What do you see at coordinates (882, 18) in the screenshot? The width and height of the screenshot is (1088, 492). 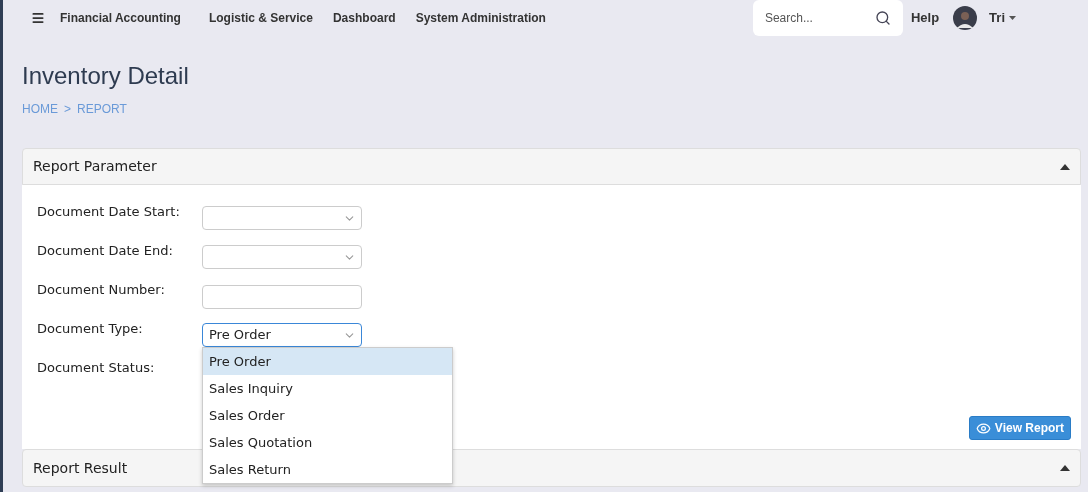 I see `search-icon` at bounding box center [882, 18].